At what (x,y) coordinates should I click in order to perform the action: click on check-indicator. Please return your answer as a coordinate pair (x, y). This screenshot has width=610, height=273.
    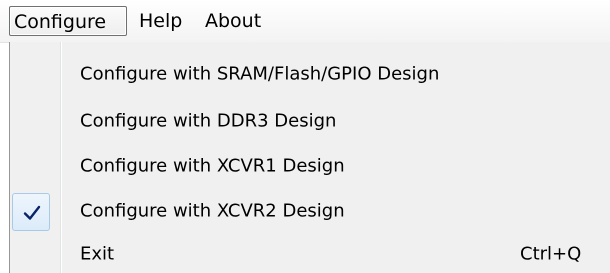
    Looking at the image, I should click on (31, 212).